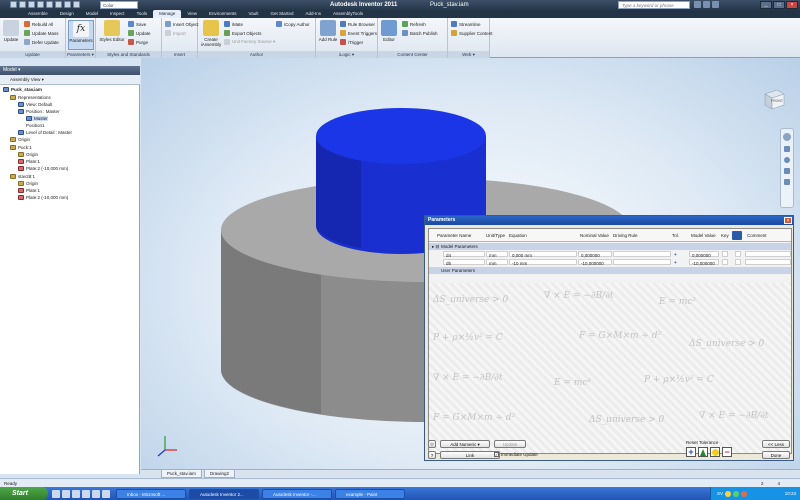  What do you see at coordinates (138, 42) in the screenshot?
I see `purge-button: Purge` at bounding box center [138, 42].